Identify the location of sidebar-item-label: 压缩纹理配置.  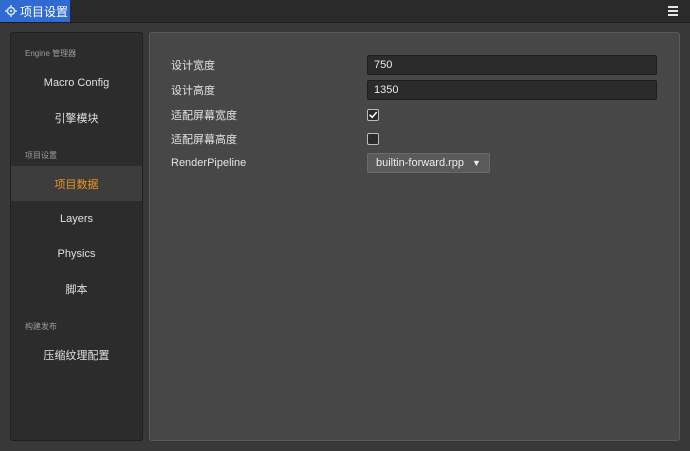
(76, 355).